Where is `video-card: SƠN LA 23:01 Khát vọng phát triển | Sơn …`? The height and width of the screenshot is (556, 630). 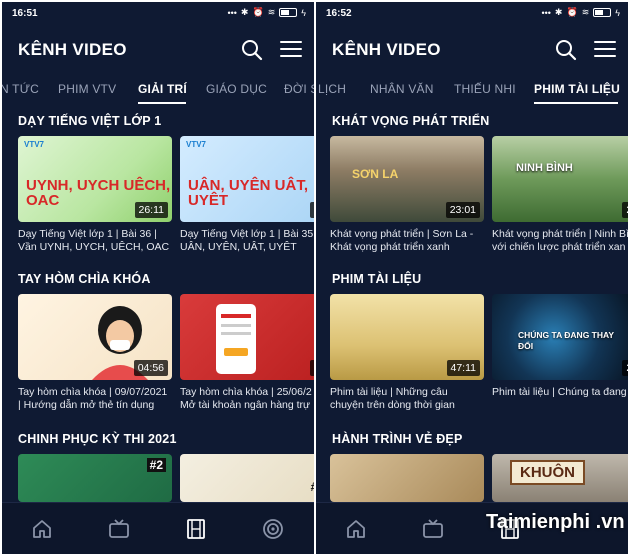 video-card: SƠN LA 23:01 Khát vọng phát triển | Sơn … is located at coordinates (407, 195).